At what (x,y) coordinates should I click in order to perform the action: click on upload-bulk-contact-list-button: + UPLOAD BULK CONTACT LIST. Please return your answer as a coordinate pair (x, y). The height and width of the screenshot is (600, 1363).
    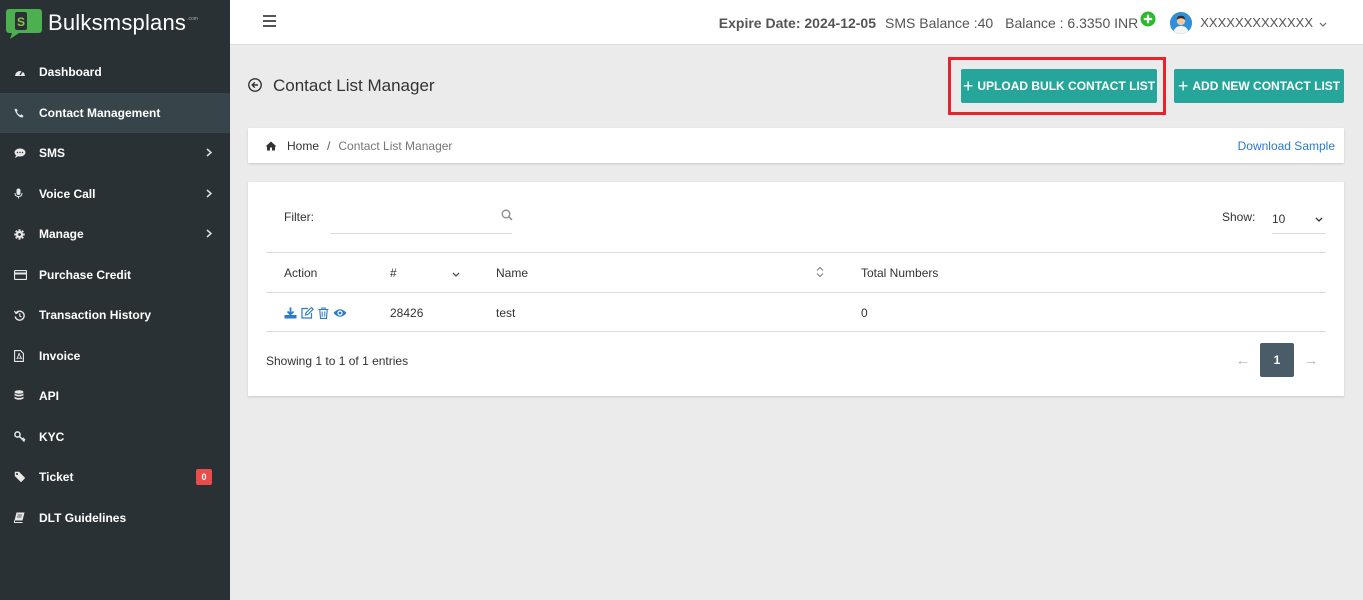
    Looking at the image, I should click on (1059, 86).